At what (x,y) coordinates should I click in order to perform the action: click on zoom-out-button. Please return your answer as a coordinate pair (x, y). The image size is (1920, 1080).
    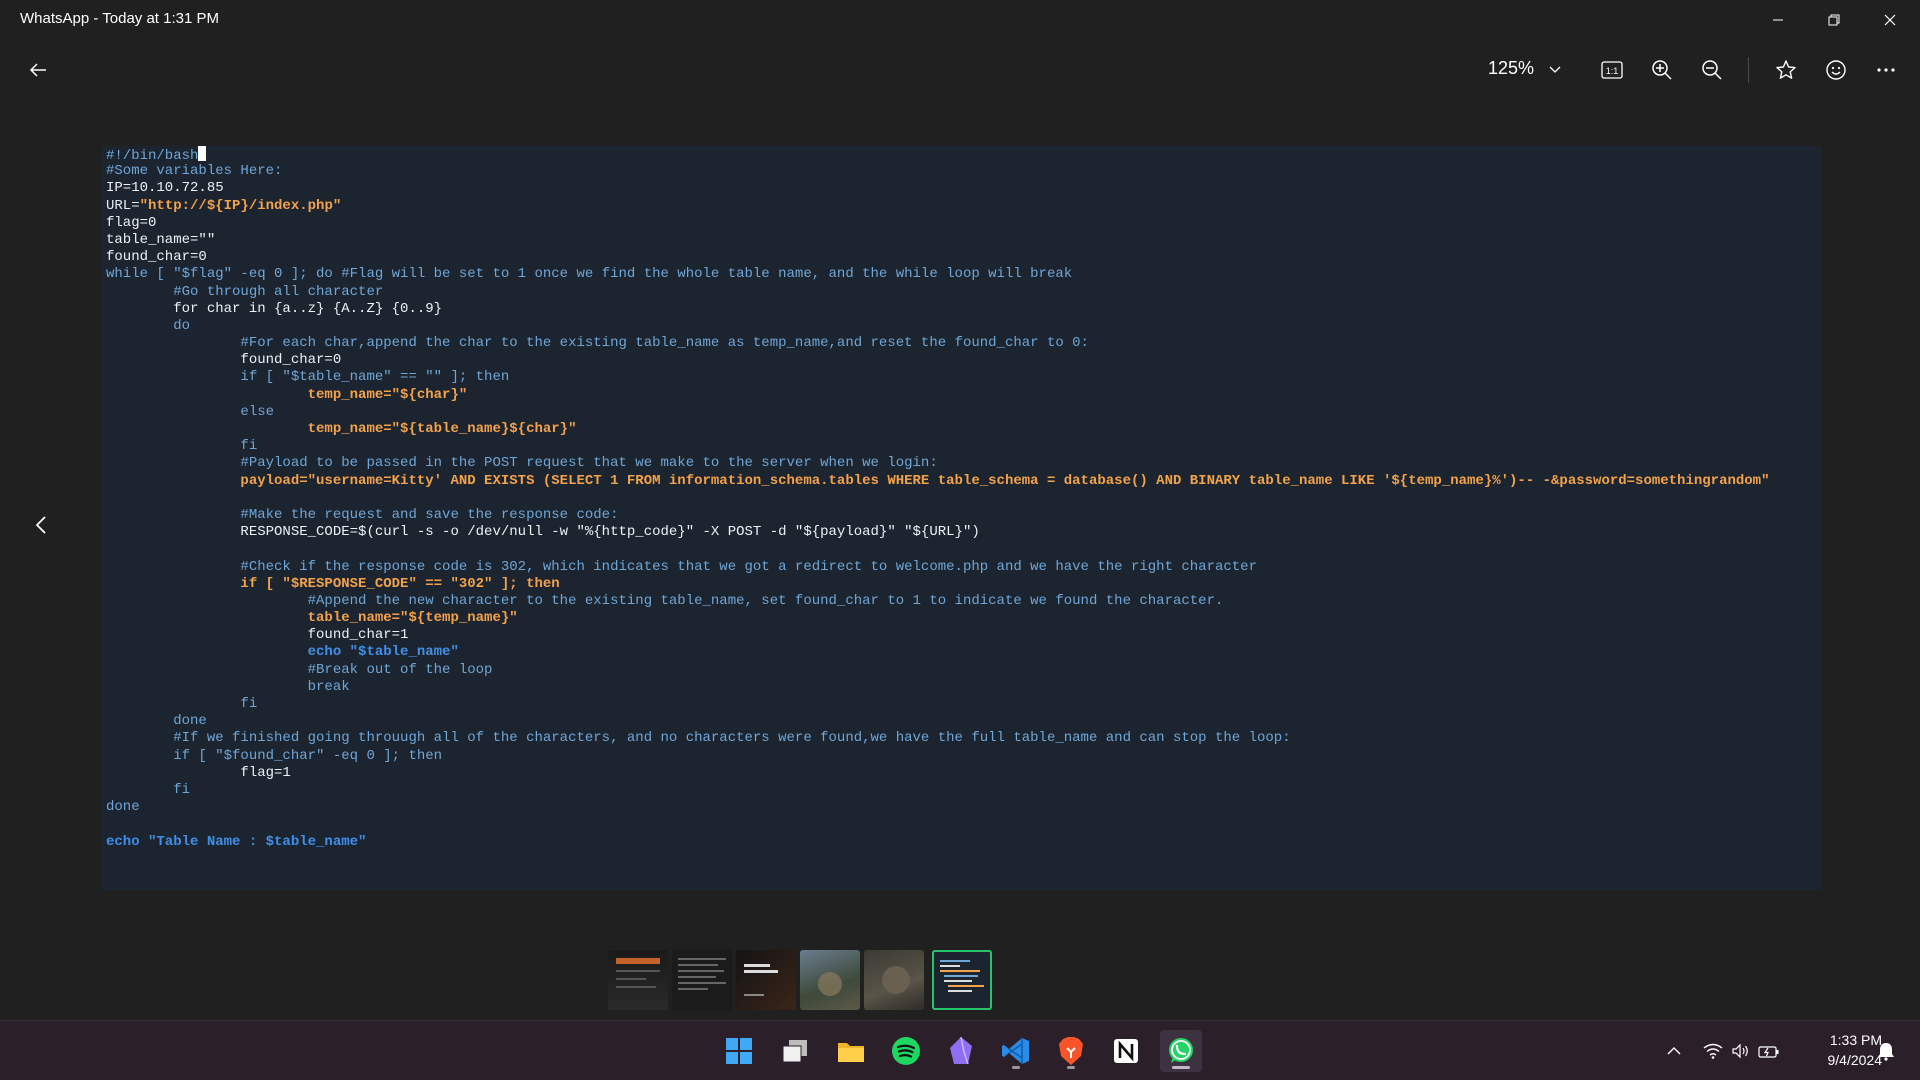
    Looking at the image, I should click on (1712, 70).